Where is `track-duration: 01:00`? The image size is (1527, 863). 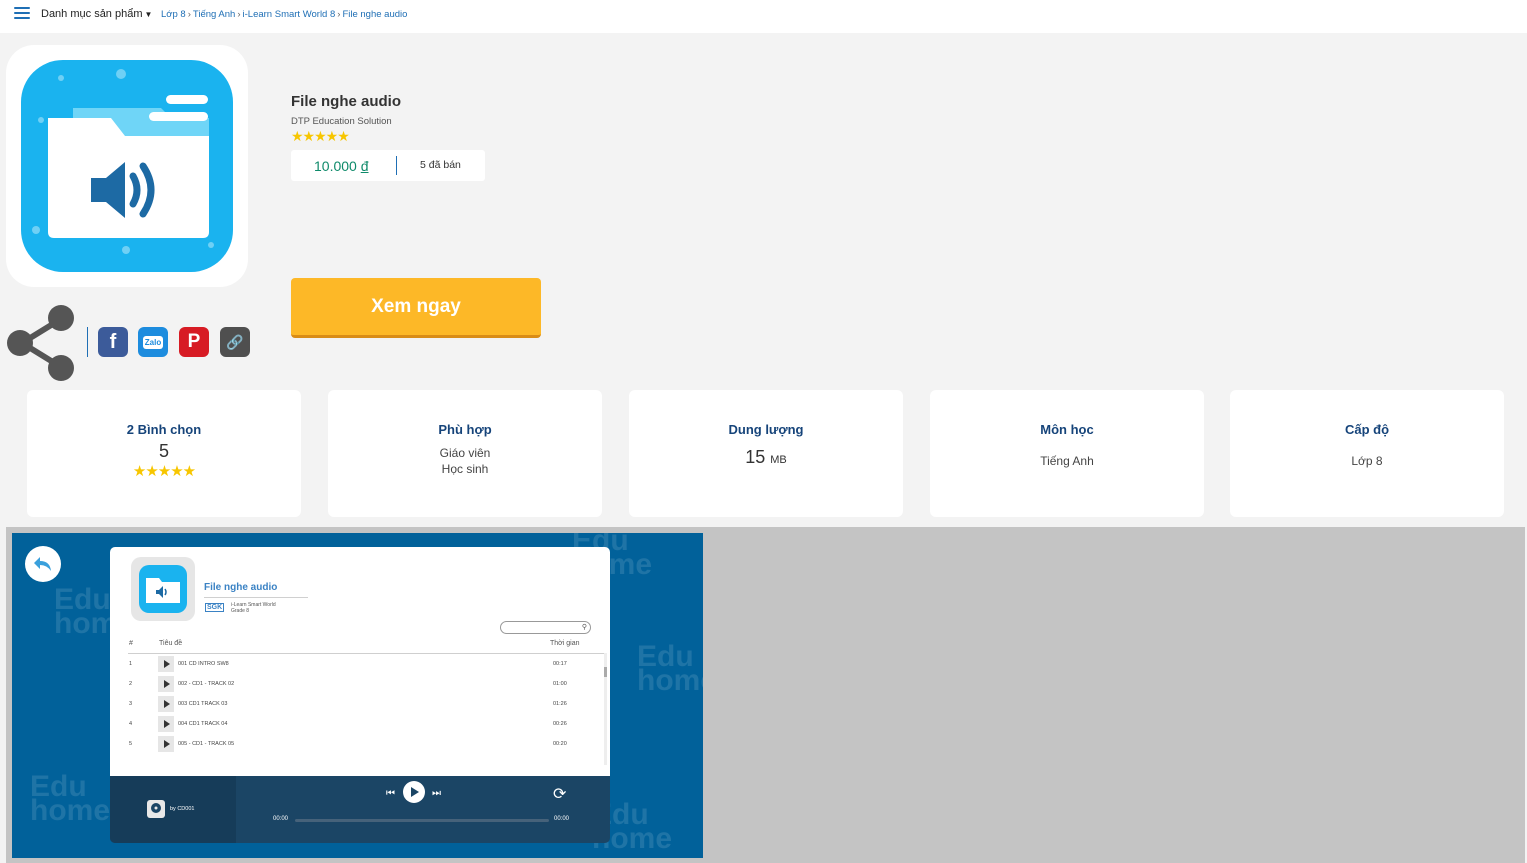
track-duration: 01:00 is located at coordinates (560, 684).